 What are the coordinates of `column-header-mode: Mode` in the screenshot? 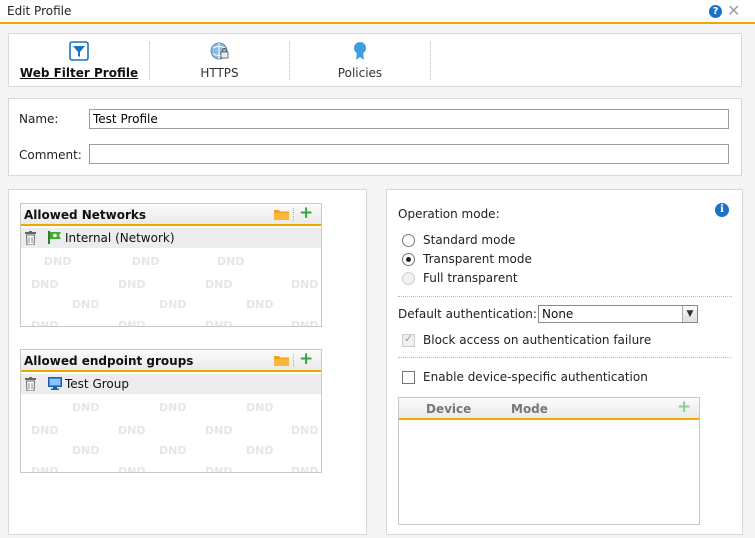 It's located at (529, 409).